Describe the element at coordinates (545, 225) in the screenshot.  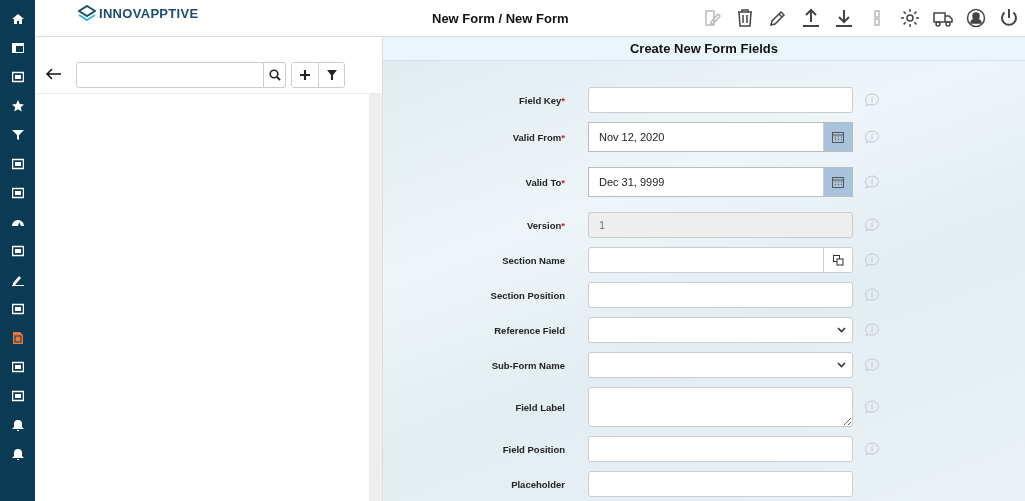
I see `field-label: Version*` at that location.